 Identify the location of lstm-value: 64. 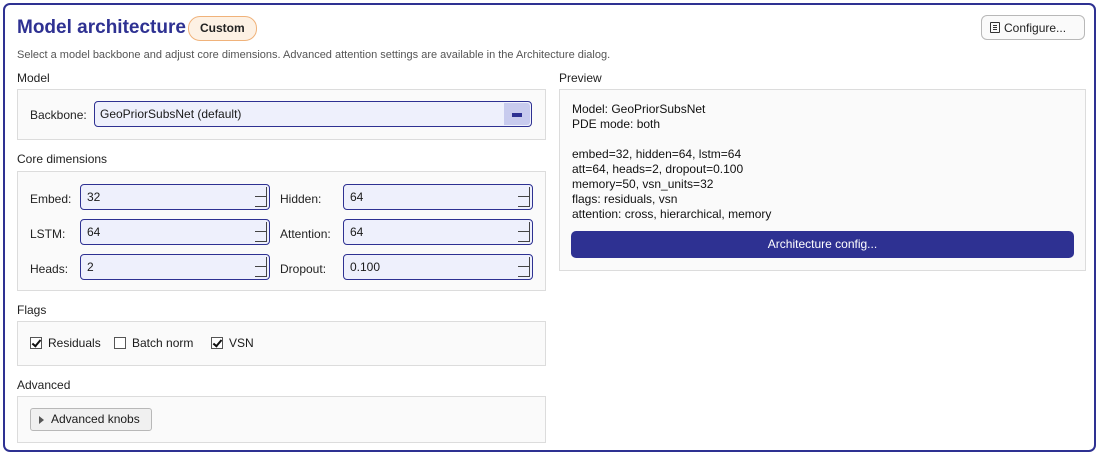
(94, 232).